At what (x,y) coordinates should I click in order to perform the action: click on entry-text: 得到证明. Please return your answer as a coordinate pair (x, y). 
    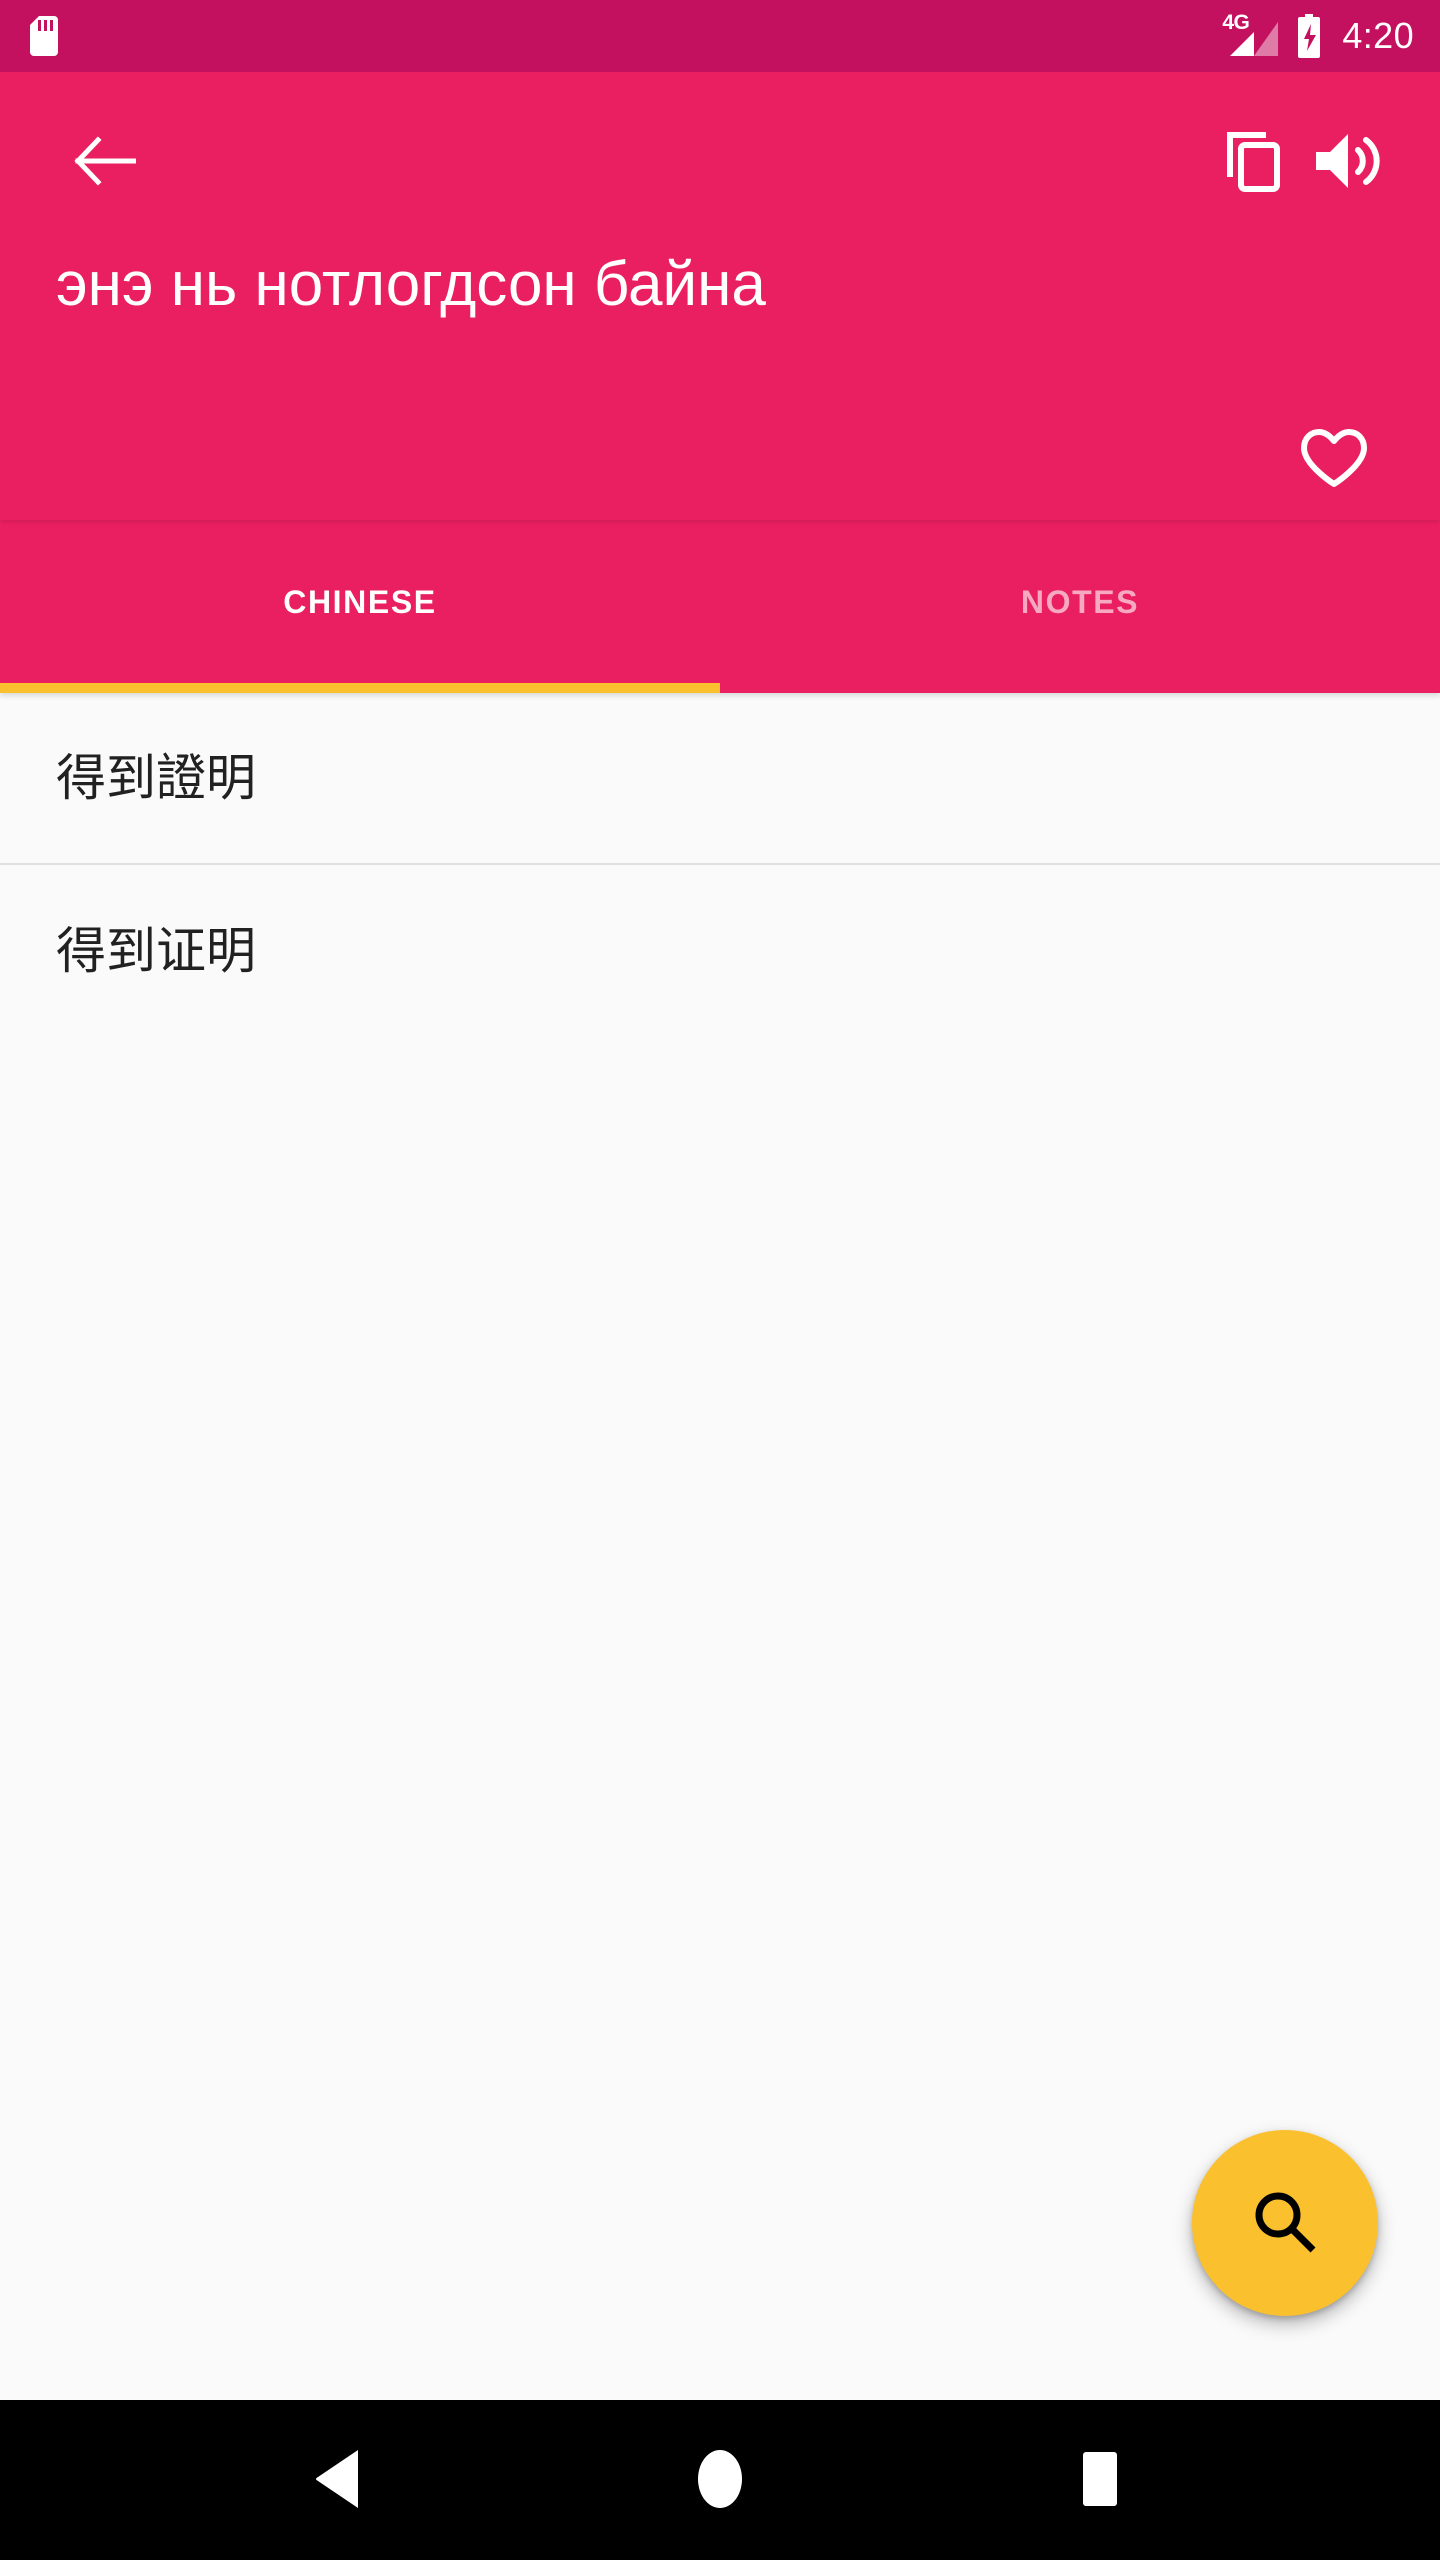
    Looking at the image, I should click on (156, 951).